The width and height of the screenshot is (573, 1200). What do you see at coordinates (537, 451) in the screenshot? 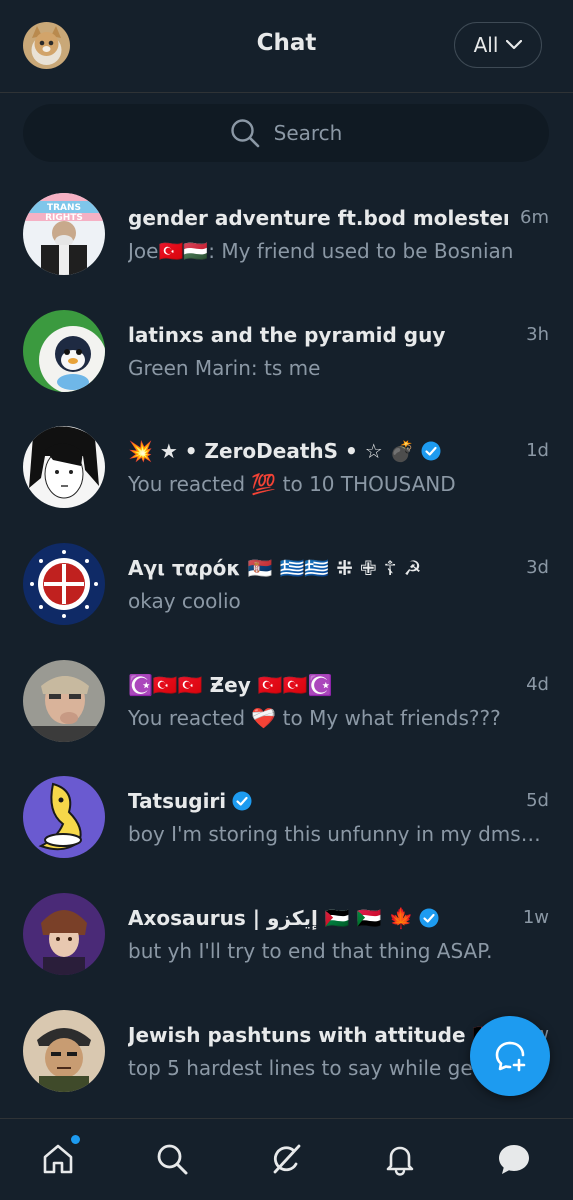
I see `chat-time: 1d` at bounding box center [537, 451].